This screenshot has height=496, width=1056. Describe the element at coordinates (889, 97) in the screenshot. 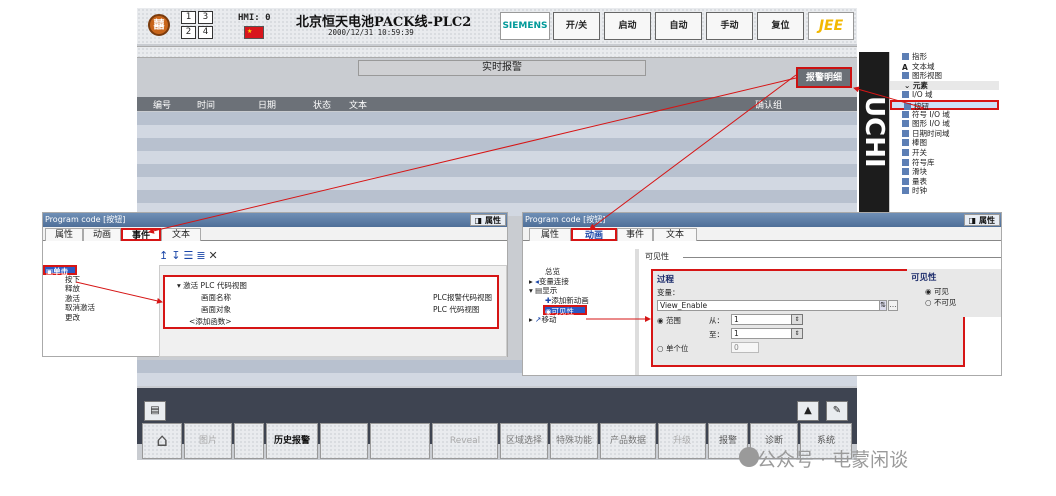

I see `arrow-button-to-detail` at that location.